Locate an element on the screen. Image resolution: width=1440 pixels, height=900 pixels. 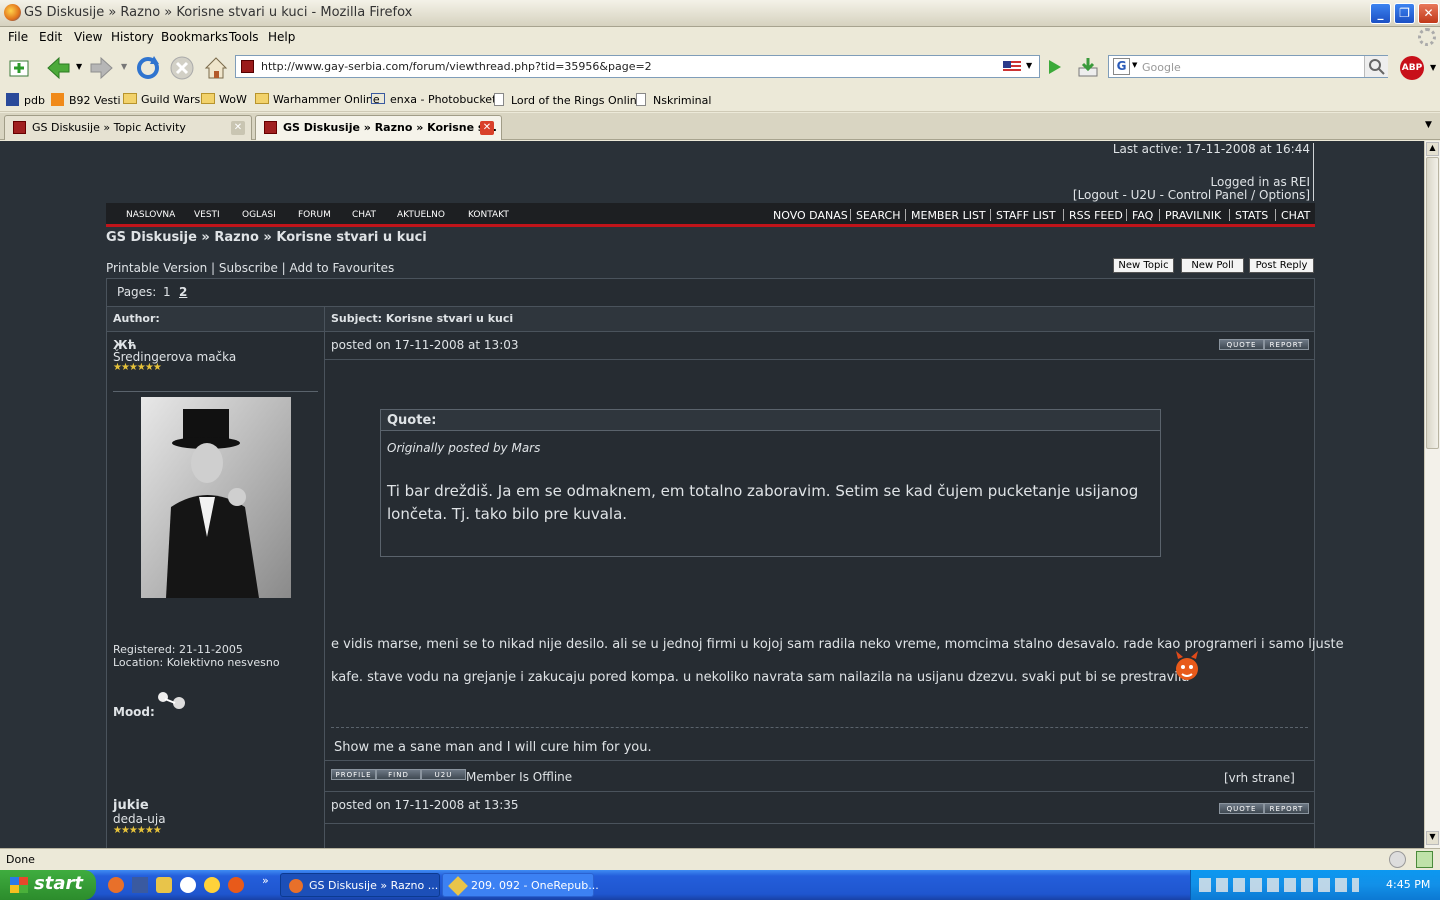
maximize-button: ❐ is located at coordinates (1404, 13).